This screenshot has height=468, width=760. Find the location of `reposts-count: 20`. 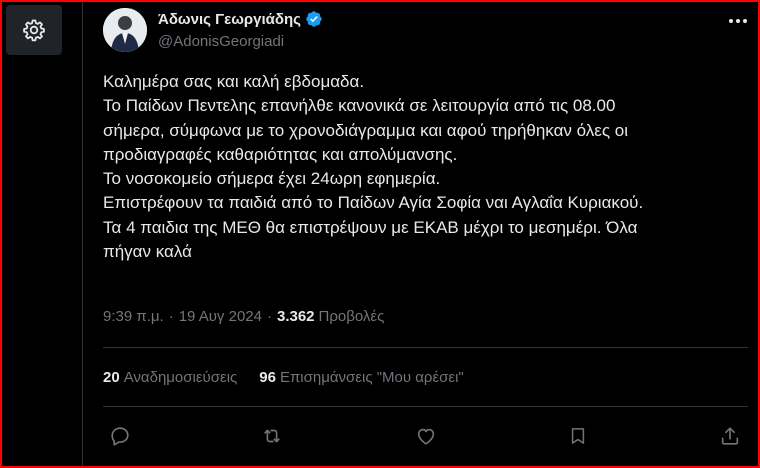

reposts-count: 20 is located at coordinates (111, 377).